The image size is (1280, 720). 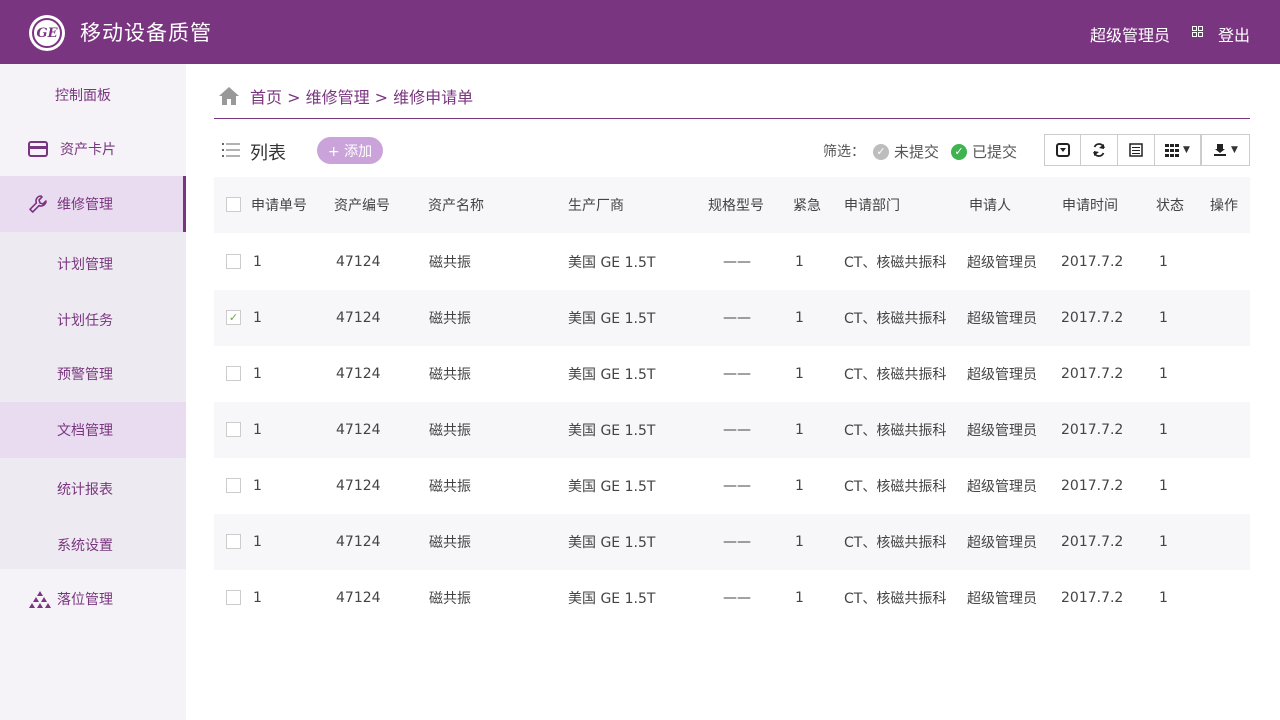 What do you see at coordinates (736, 205) in the screenshot?
I see `column-header: 规格型号` at bounding box center [736, 205].